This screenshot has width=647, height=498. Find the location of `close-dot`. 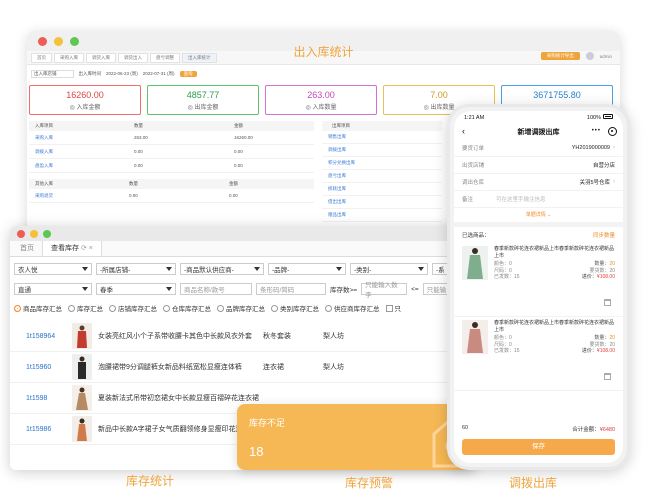

close-dot is located at coordinates (21, 234).